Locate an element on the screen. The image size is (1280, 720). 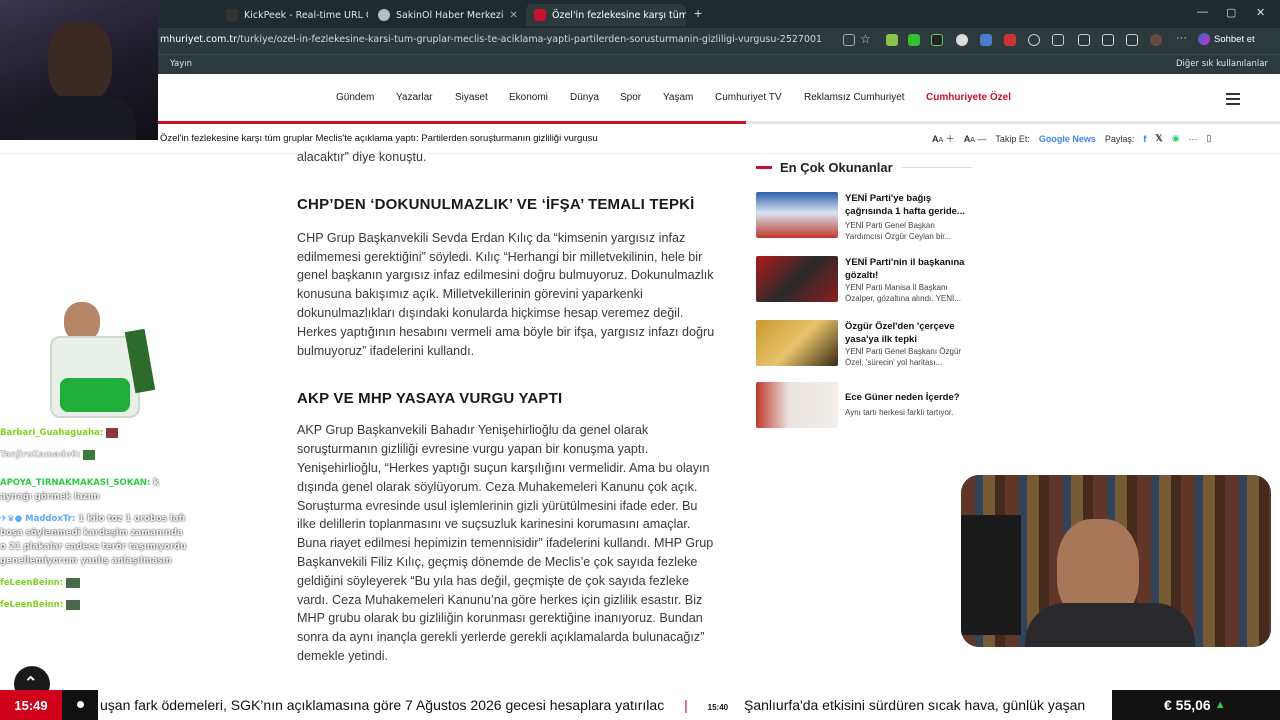
menu-icon is located at coordinates (1233, 100).